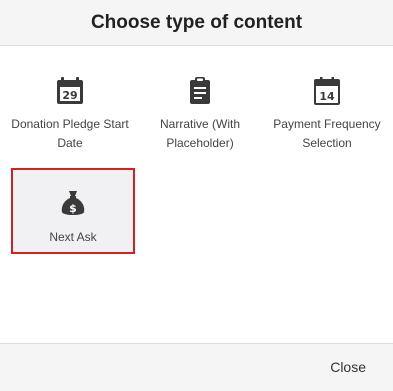 The image size is (393, 391). I want to click on money-bag-icon: $, so click(73, 203).